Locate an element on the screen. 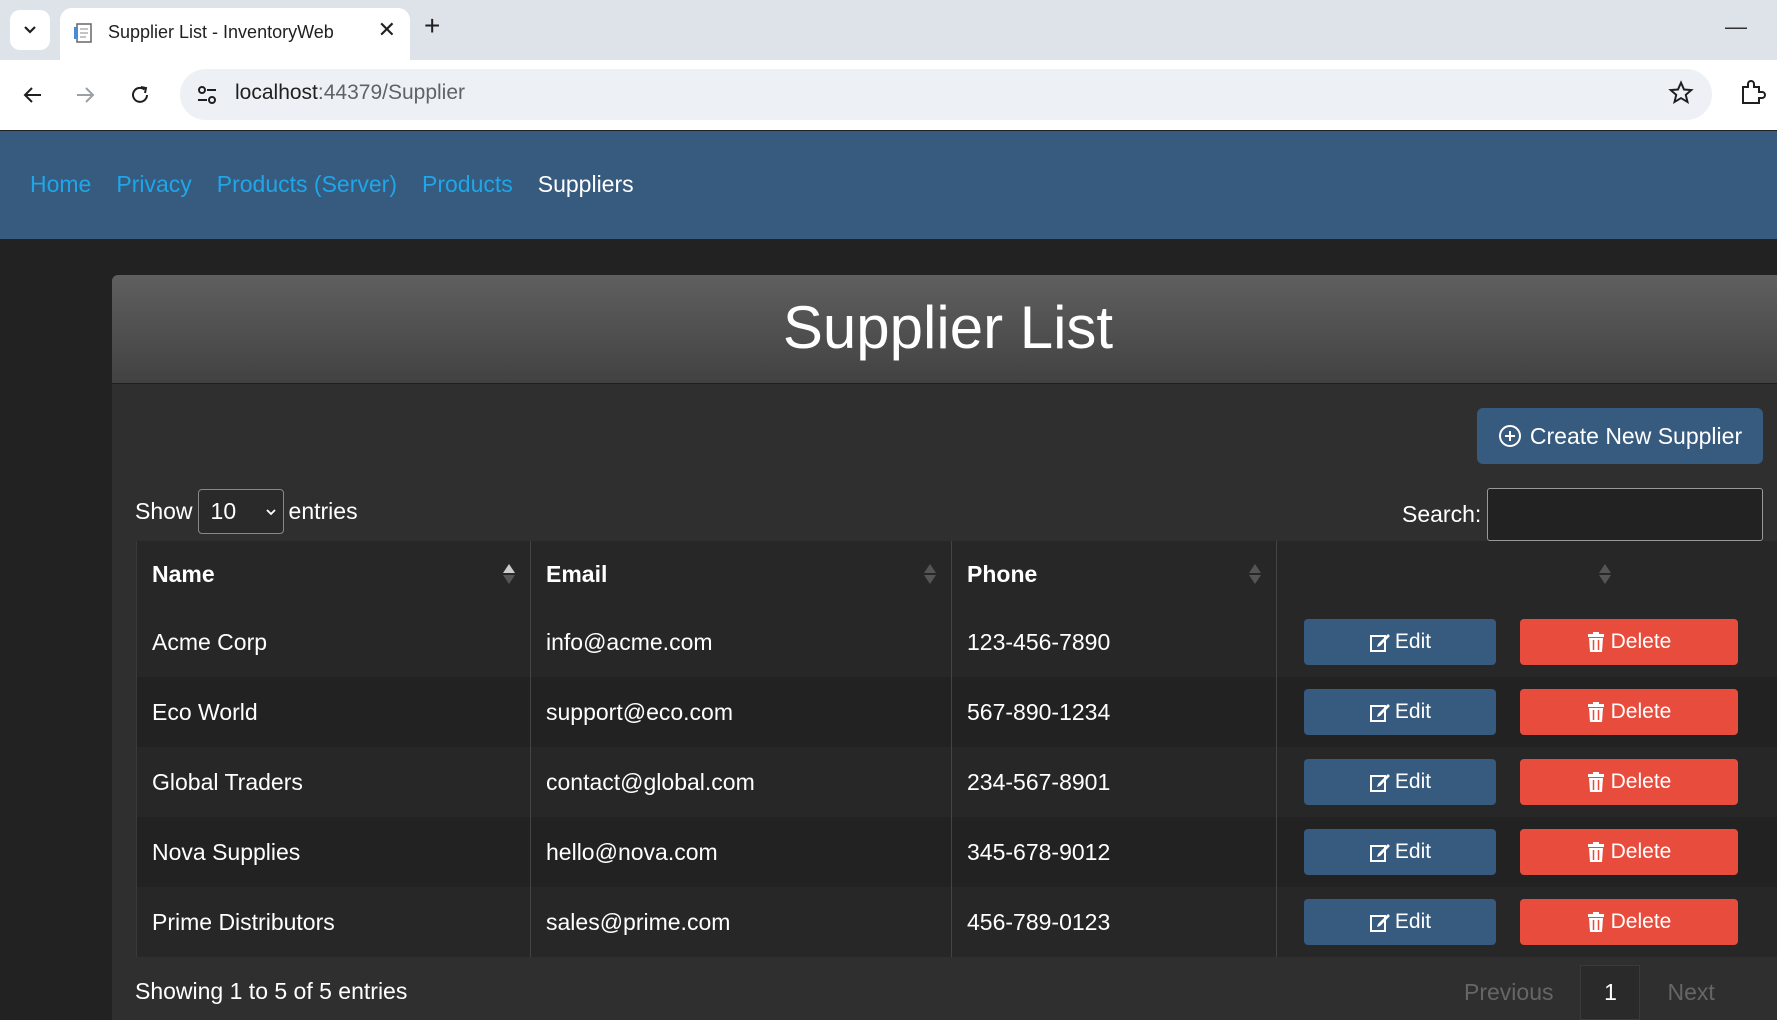 Image resolution: width=1777 pixels, height=1020 pixels. browser-toolbar: localhost:44379/Supplier is located at coordinates (888, 95).